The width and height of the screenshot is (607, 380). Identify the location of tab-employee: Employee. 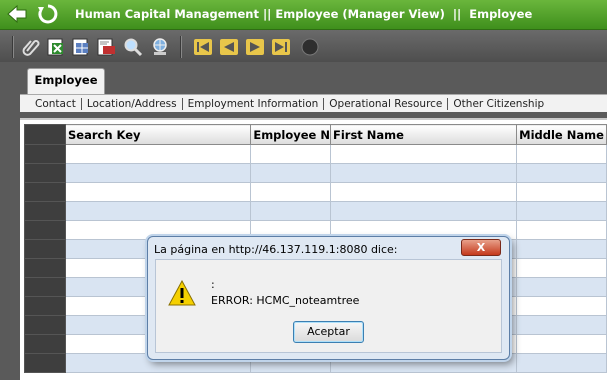
(66, 81).